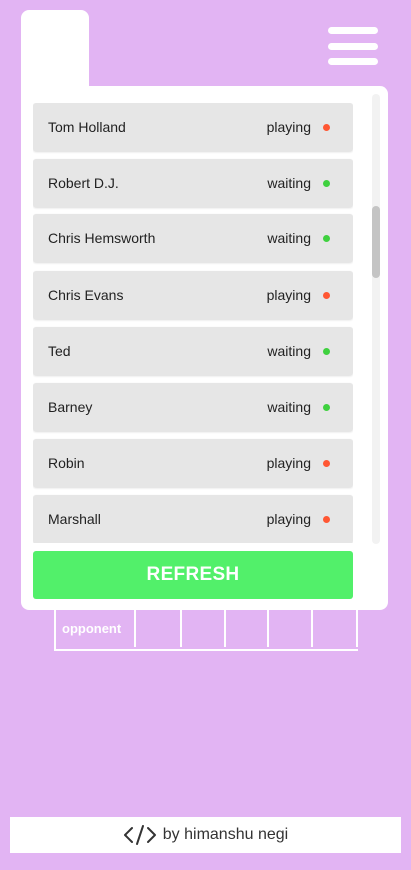 This screenshot has width=411, height=870. Describe the element at coordinates (225, 834) in the screenshot. I see `footer-text: by himanshu negi` at that location.